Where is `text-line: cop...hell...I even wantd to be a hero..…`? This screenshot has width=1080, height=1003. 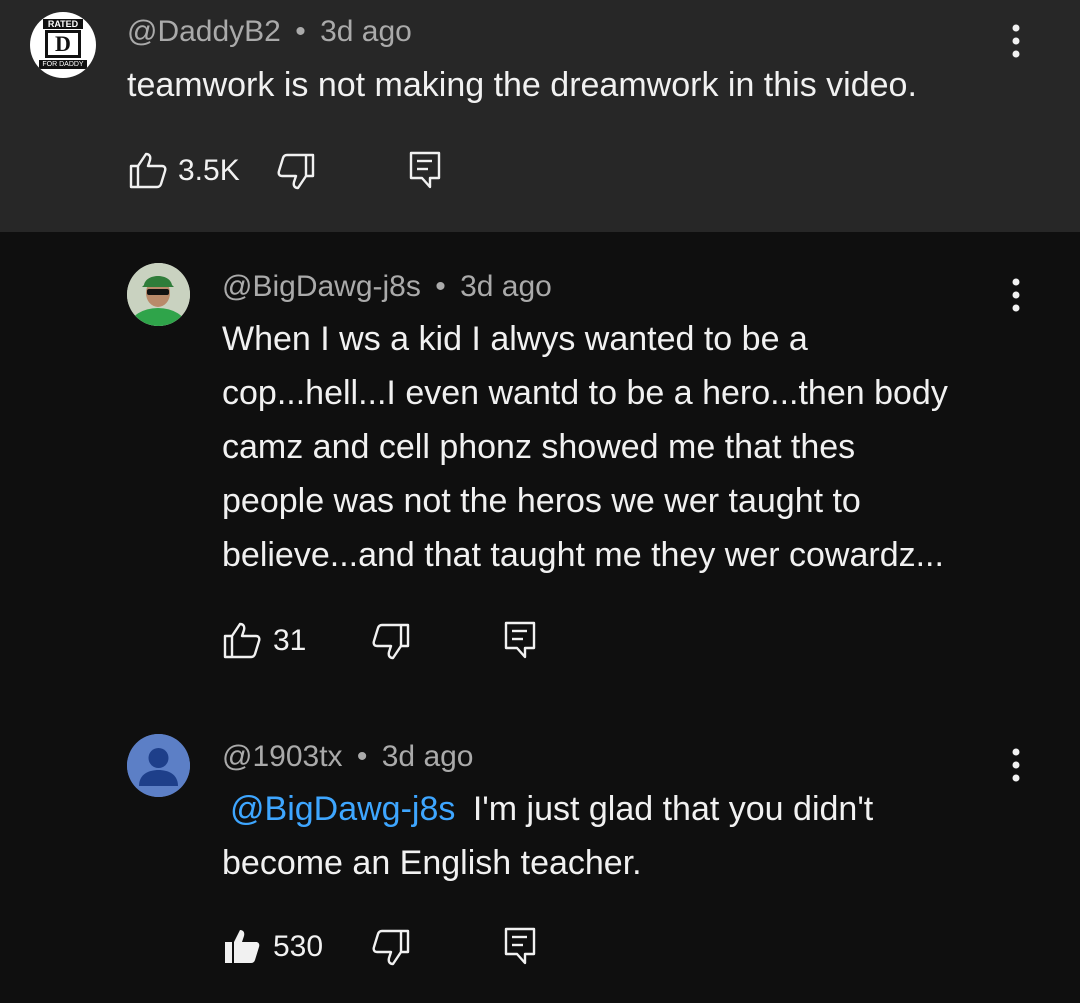
text-line: cop...hell...I even wantd to be a hero..… is located at coordinates (585, 393).